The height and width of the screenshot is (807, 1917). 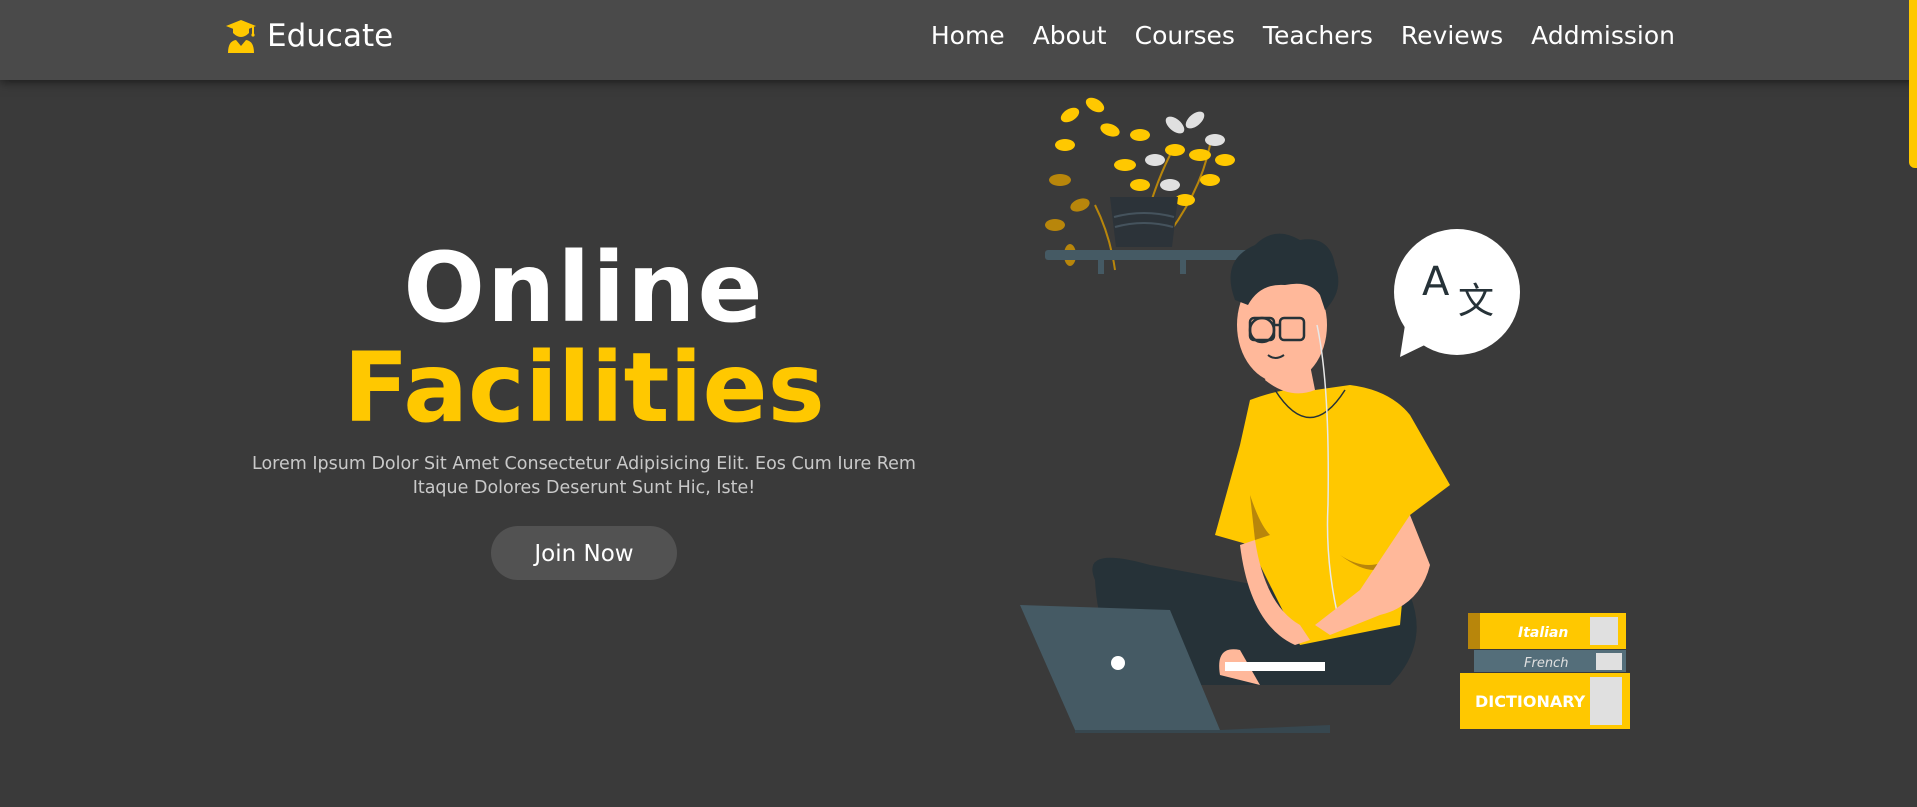 What do you see at coordinates (584, 288) in the screenshot?
I see `hero-title-line1: Online` at bounding box center [584, 288].